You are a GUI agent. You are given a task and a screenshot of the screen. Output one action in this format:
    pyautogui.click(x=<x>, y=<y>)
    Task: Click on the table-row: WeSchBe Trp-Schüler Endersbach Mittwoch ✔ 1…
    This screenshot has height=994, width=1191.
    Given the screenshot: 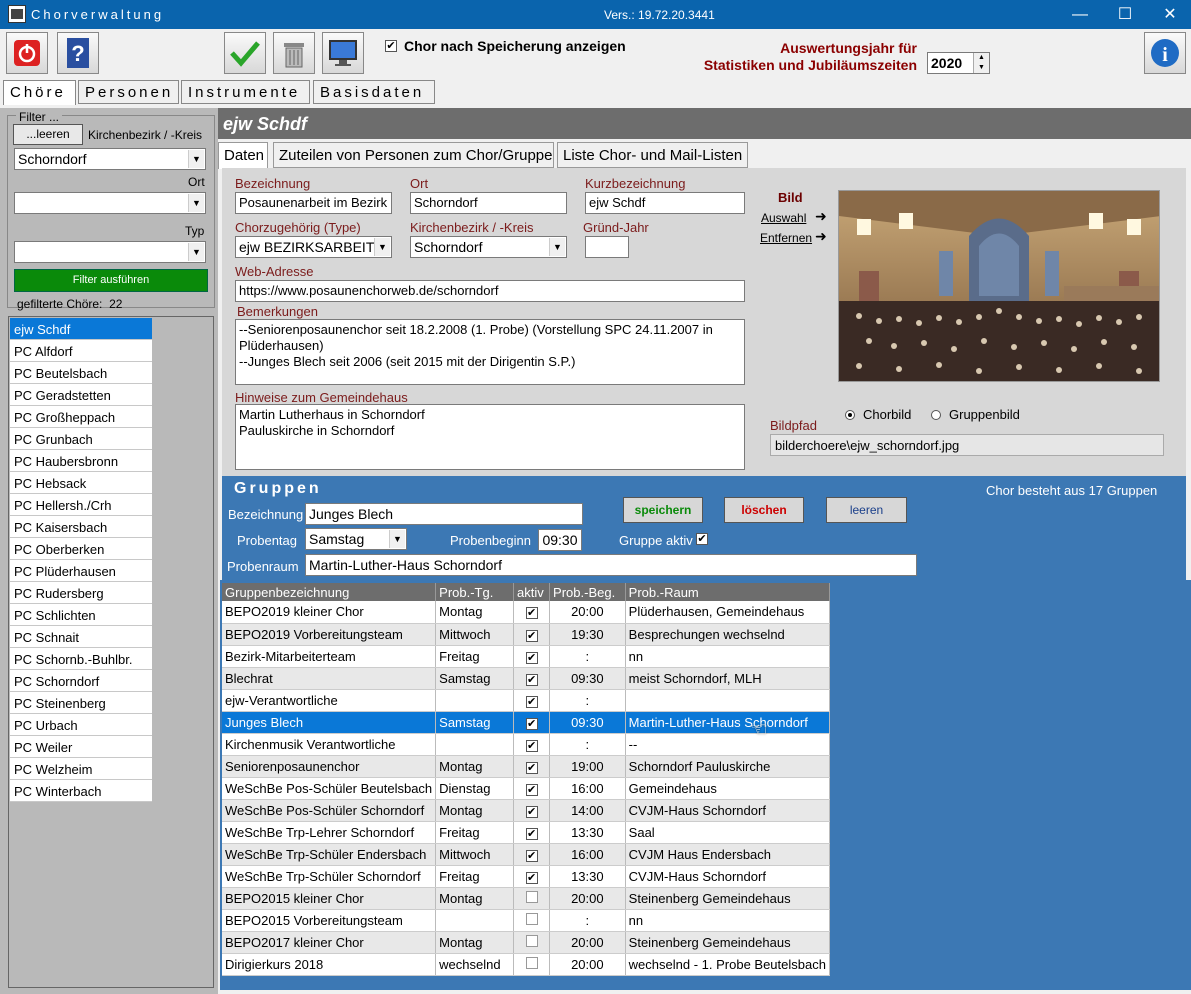 What is the action you would take?
    pyautogui.click(x=526, y=854)
    